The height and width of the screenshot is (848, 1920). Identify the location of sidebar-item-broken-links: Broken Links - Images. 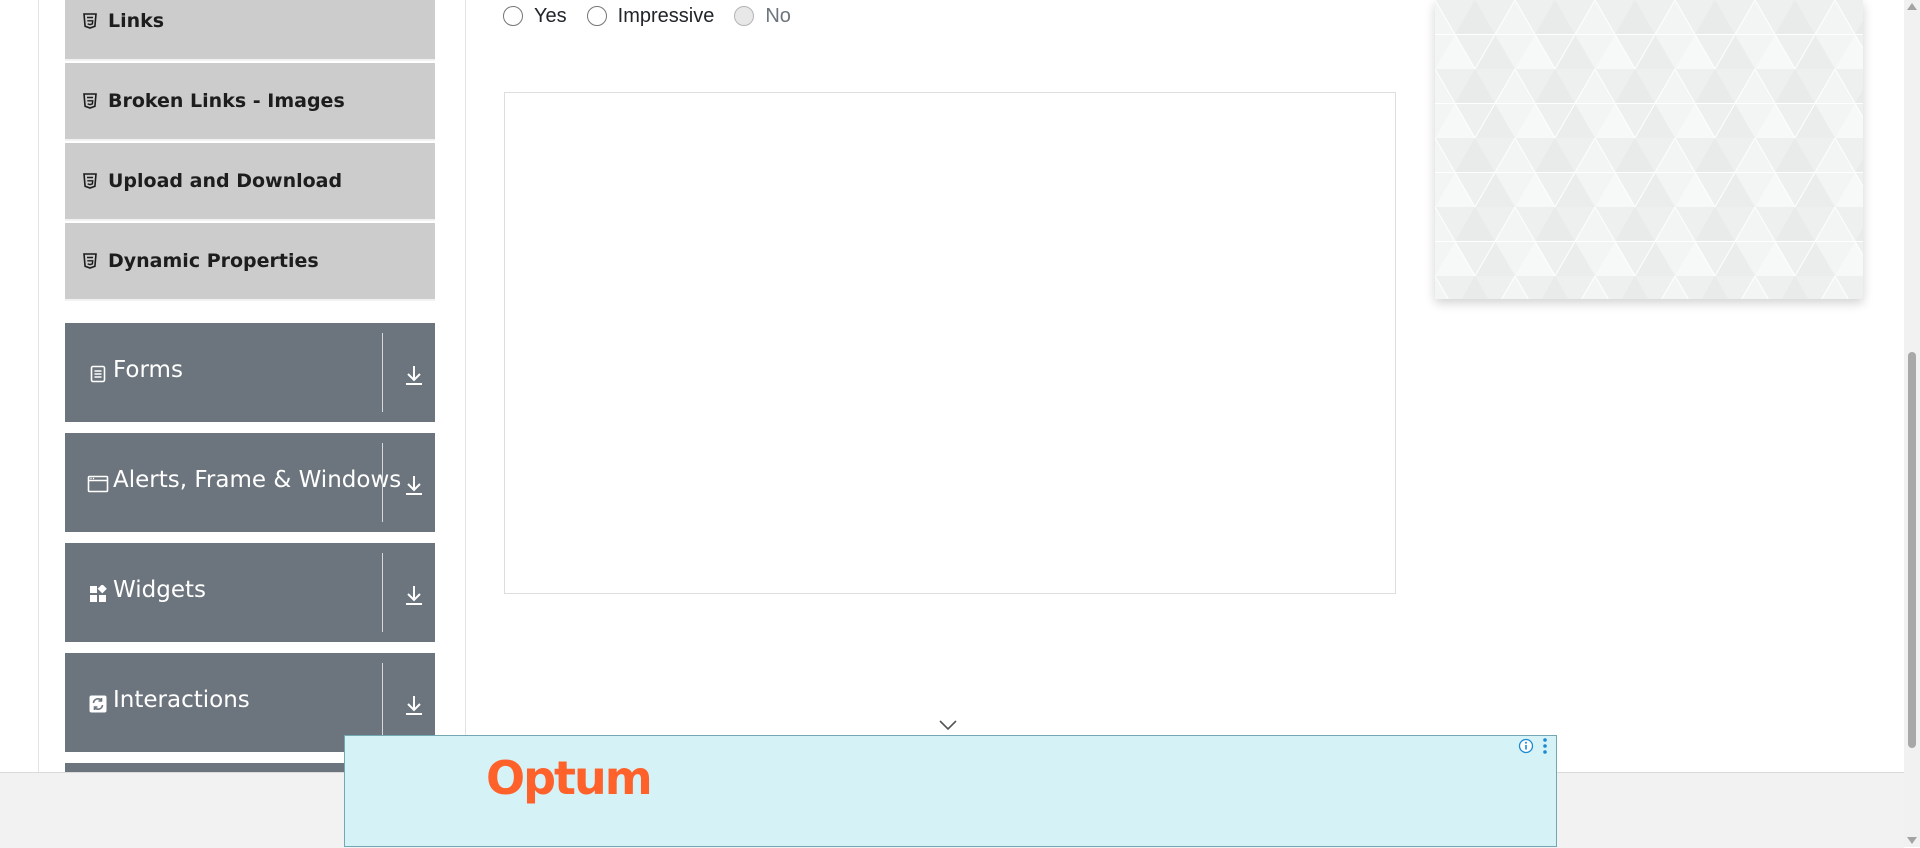
(250, 102).